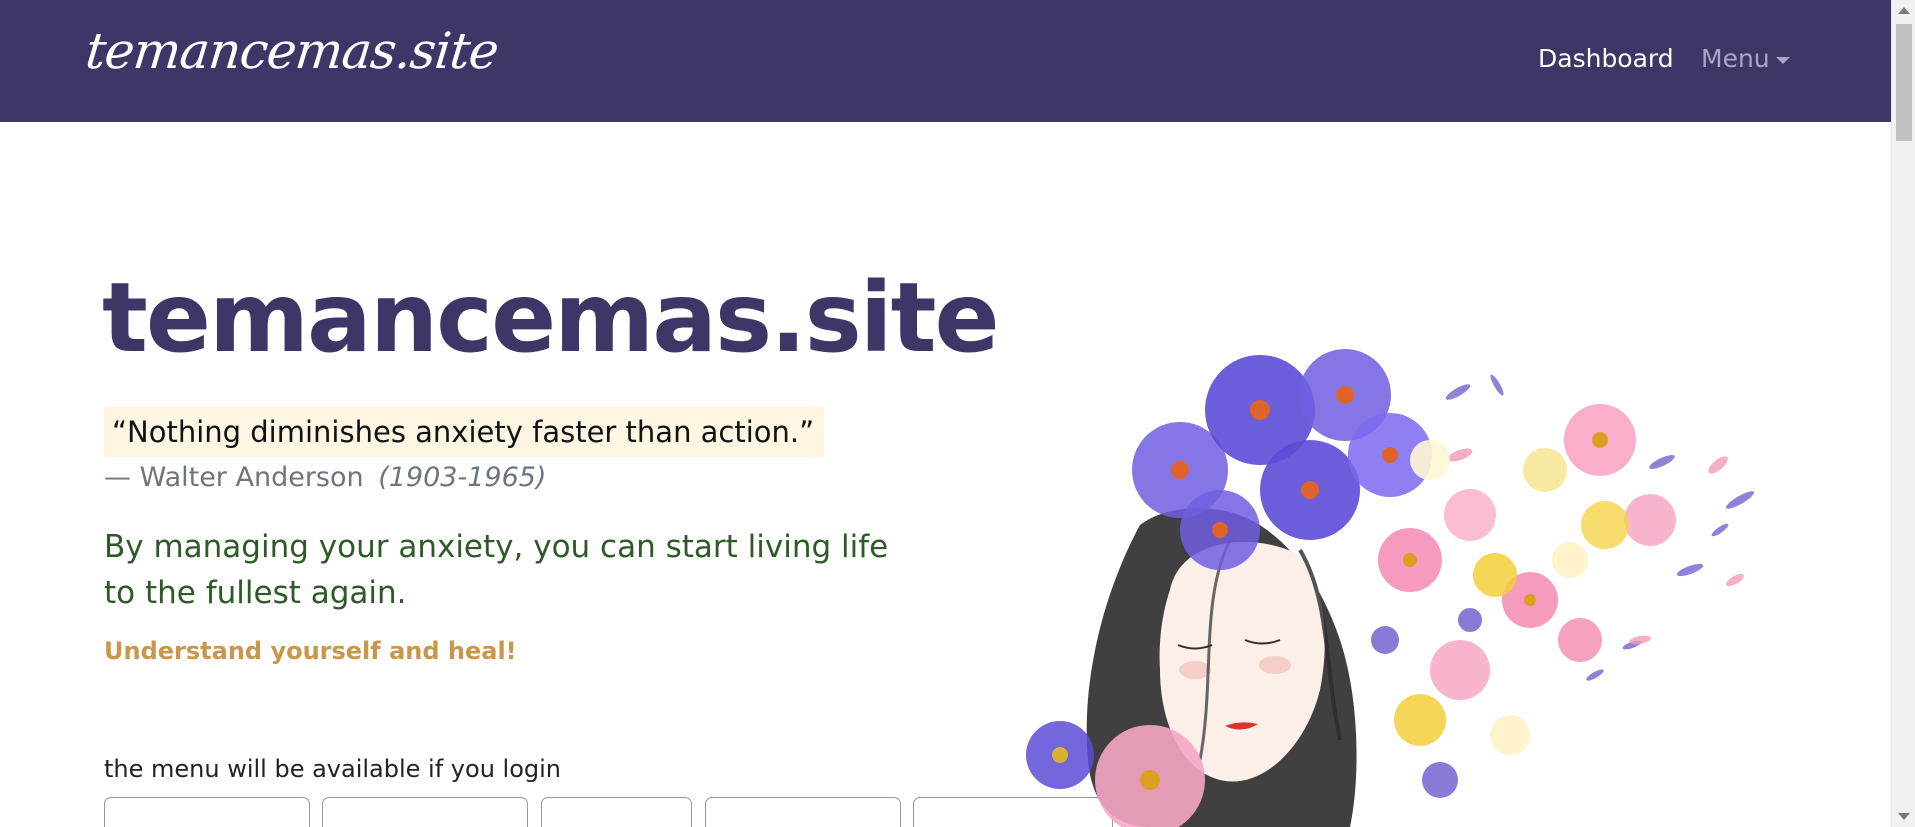 The height and width of the screenshot is (827, 1915). Describe the element at coordinates (1782, 60) in the screenshot. I see `caret-down-icon` at that location.